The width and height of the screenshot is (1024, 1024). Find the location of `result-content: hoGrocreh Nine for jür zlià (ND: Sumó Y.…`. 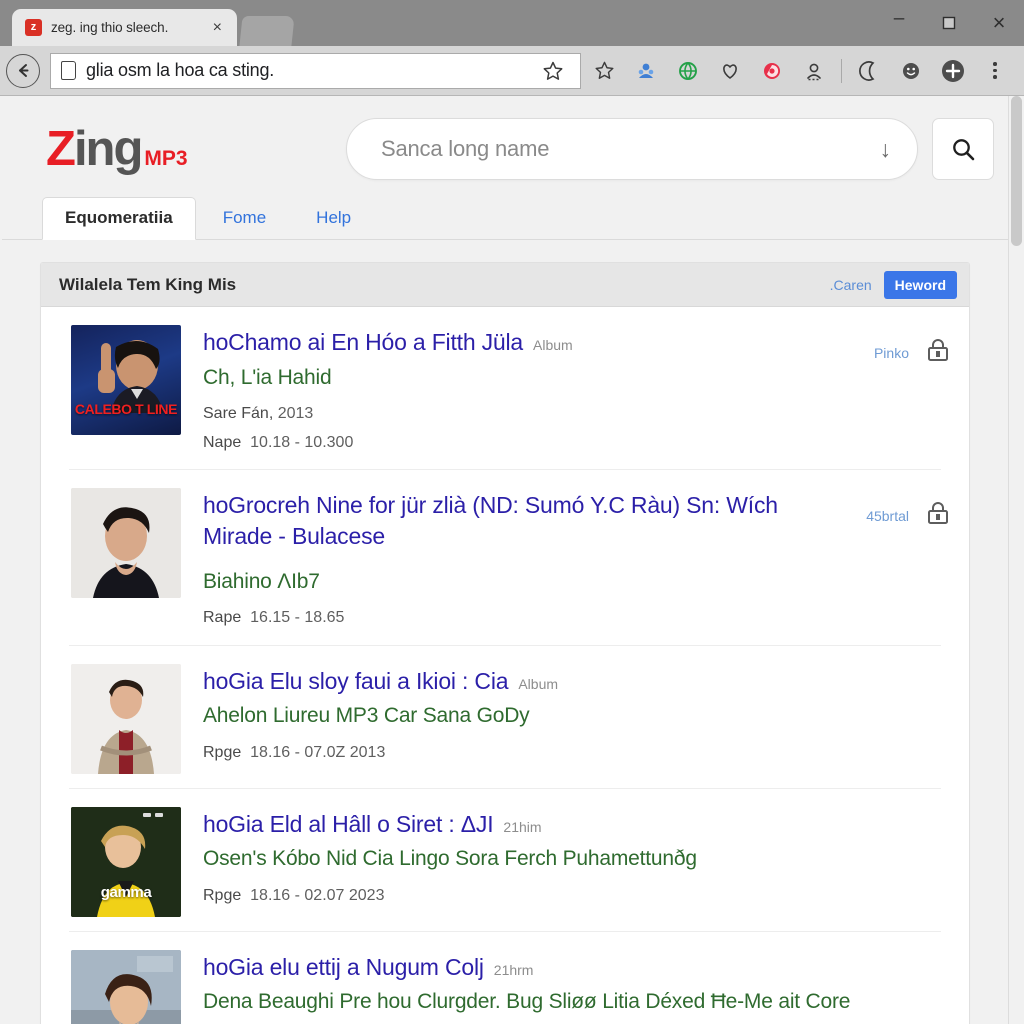

result-content: hoGrocreh Nine for jür zlià (ND: Sumó Y.… is located at coordinates (523, 559).